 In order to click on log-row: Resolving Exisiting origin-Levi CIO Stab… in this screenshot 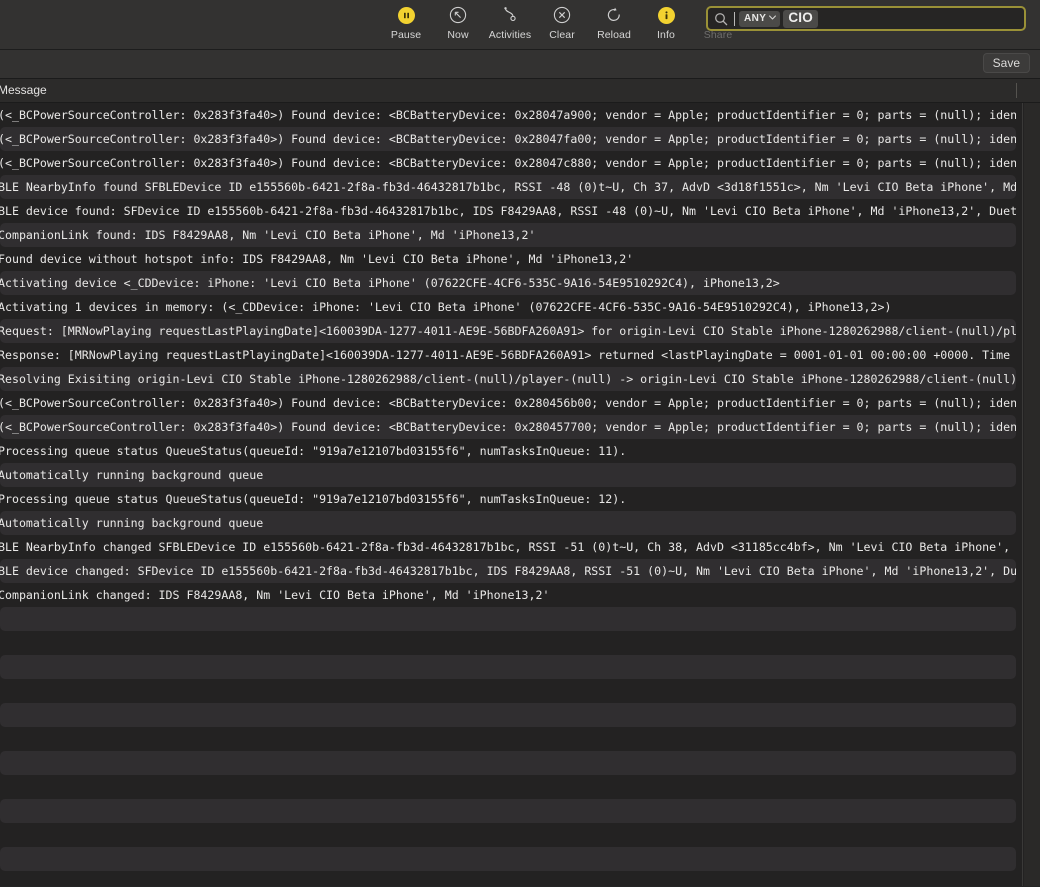, I will do `click(508, 379)`.